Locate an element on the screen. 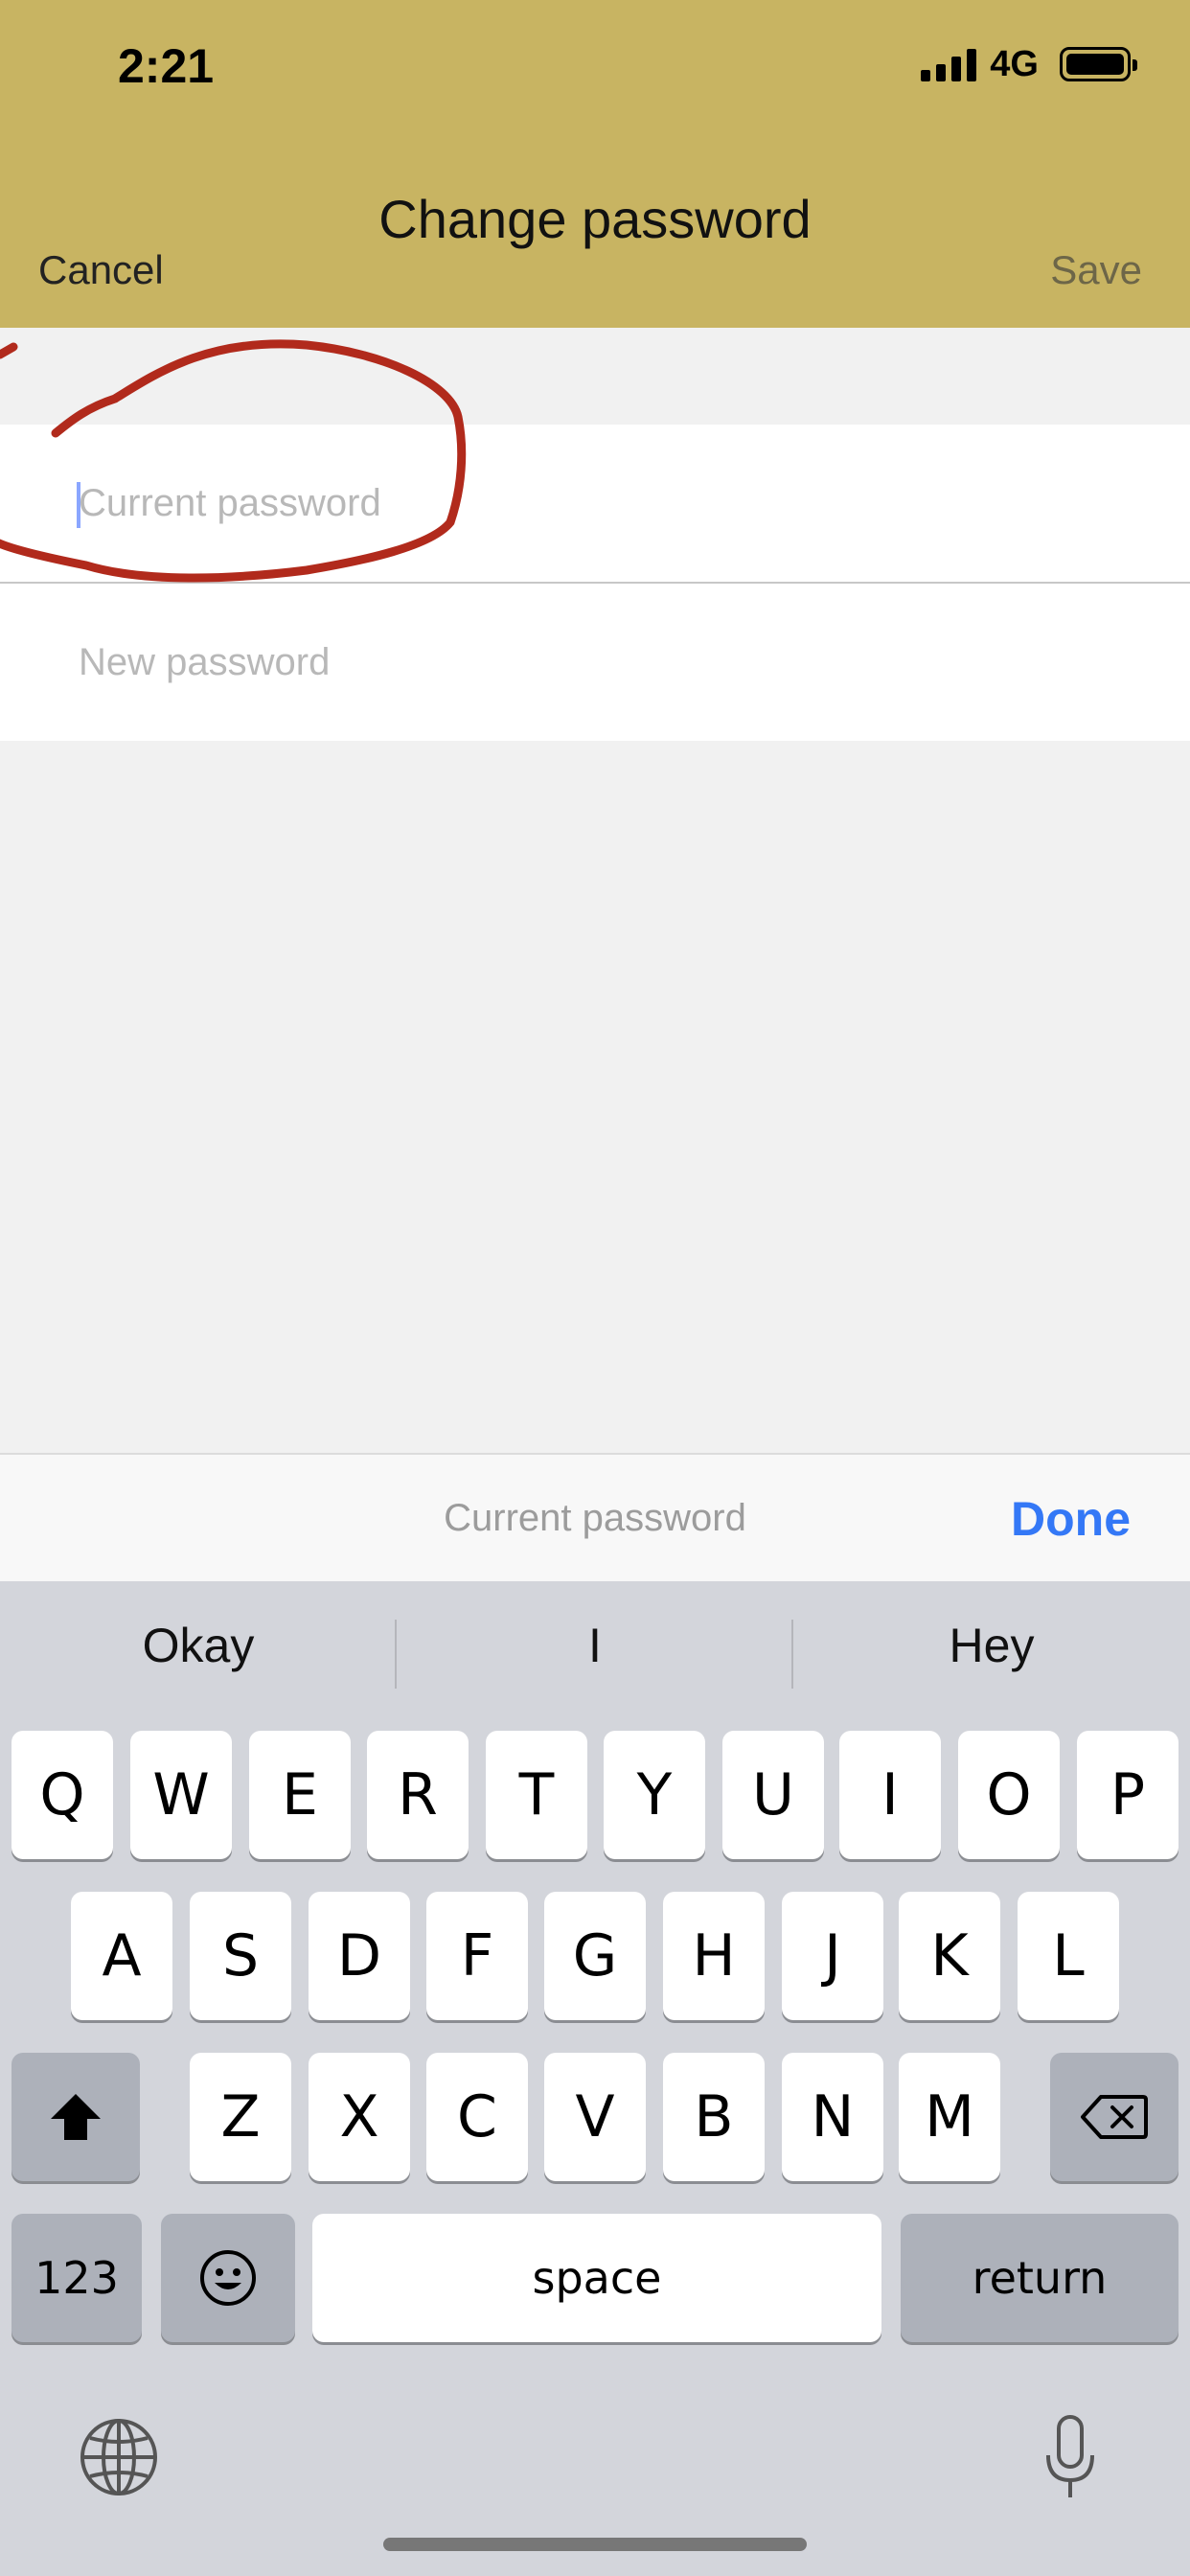 Image resolution: width=1190 pixels, height=2576 pixels. delete-icon is located at coordinates (1114, 2117).